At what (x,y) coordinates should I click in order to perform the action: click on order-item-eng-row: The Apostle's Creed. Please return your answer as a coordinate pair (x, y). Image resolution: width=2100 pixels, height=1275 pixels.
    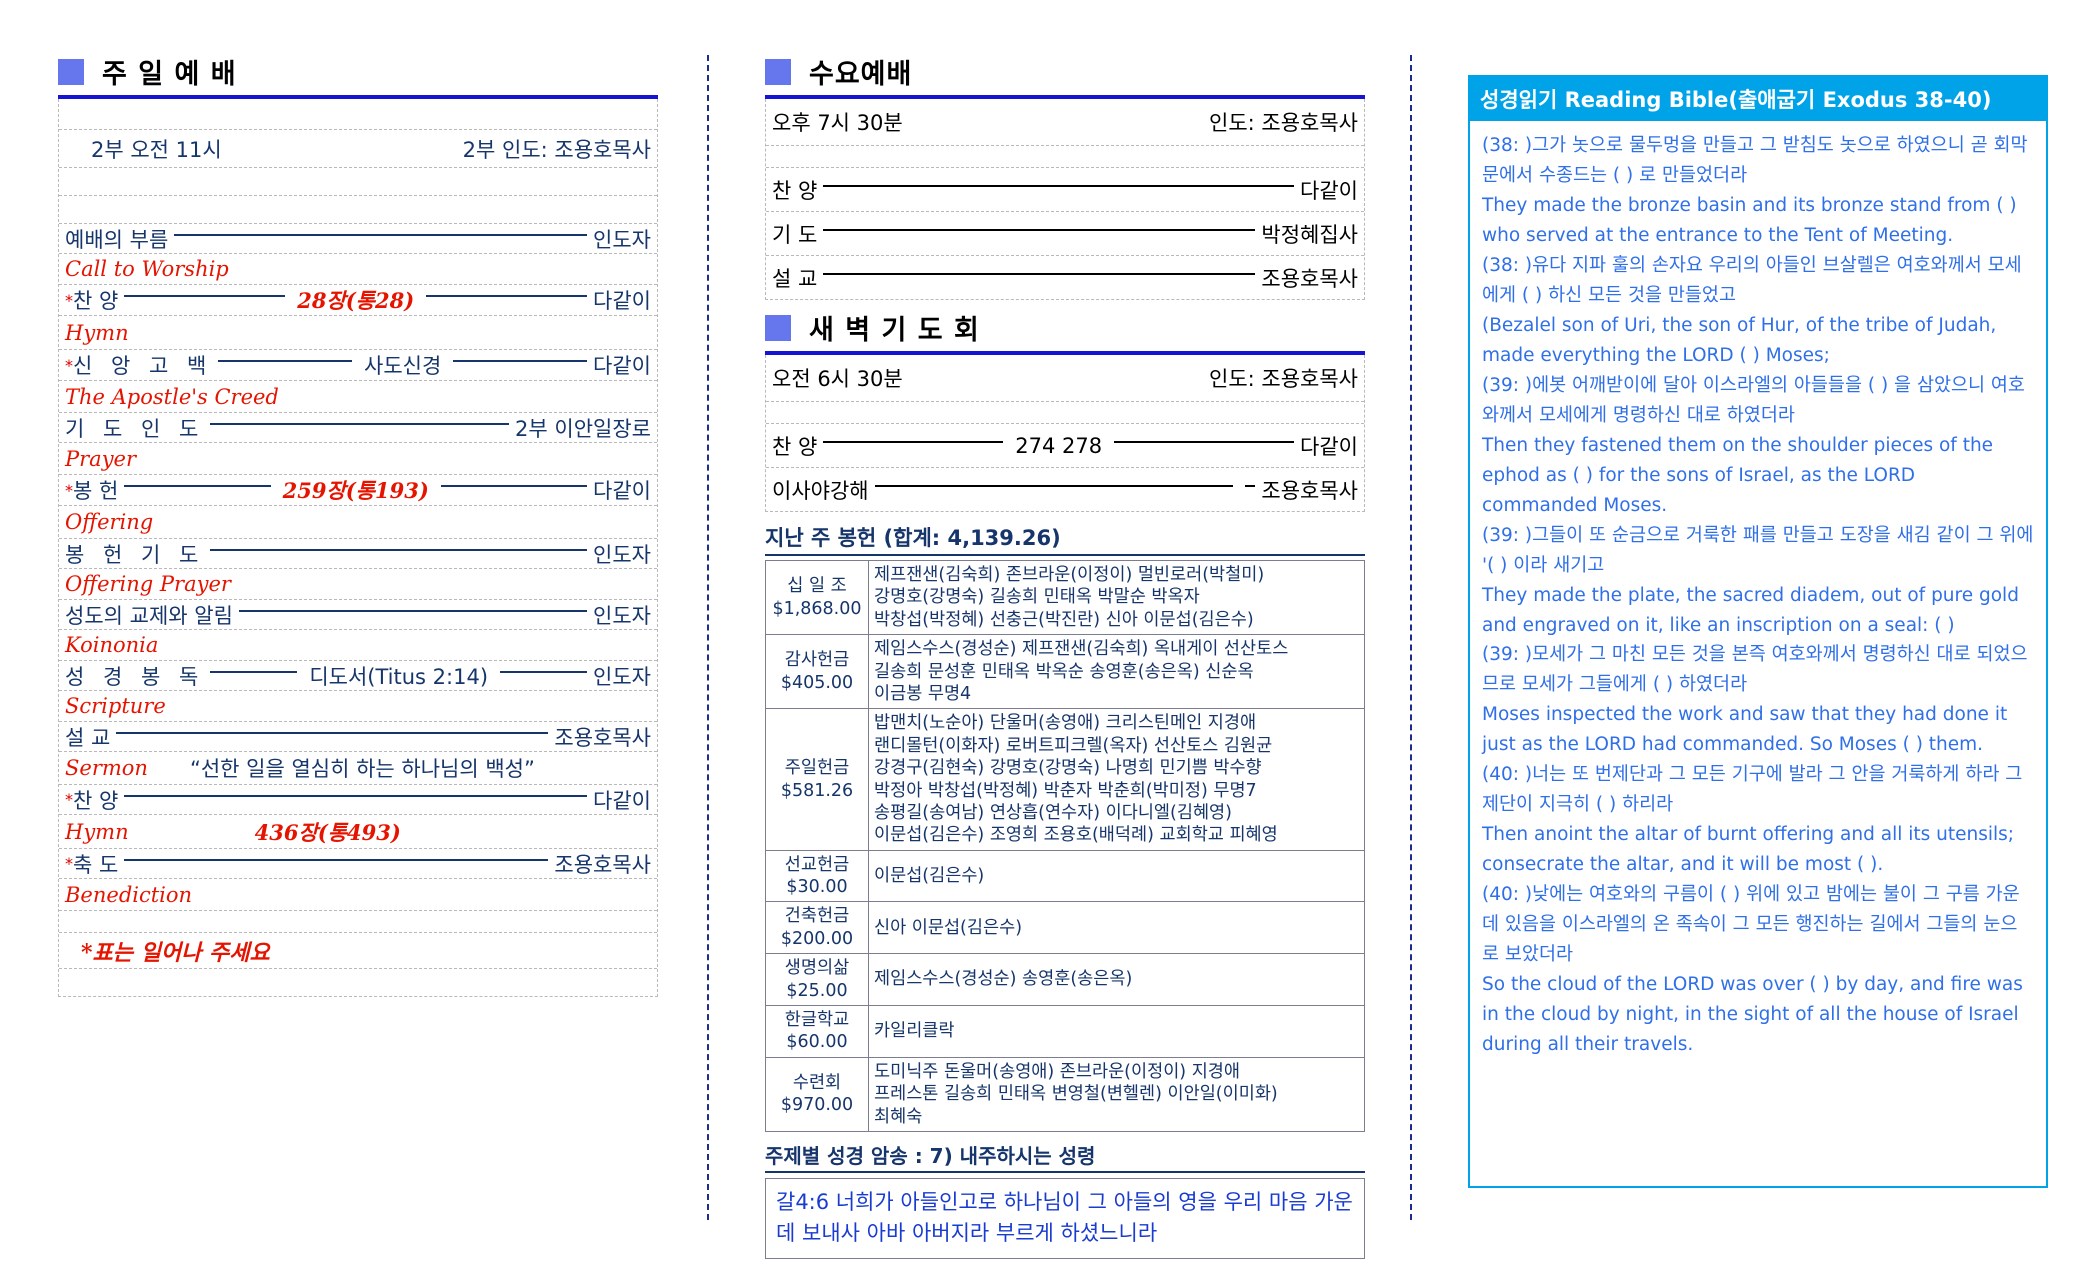
    Looking at the image, I should click on (358, 396).